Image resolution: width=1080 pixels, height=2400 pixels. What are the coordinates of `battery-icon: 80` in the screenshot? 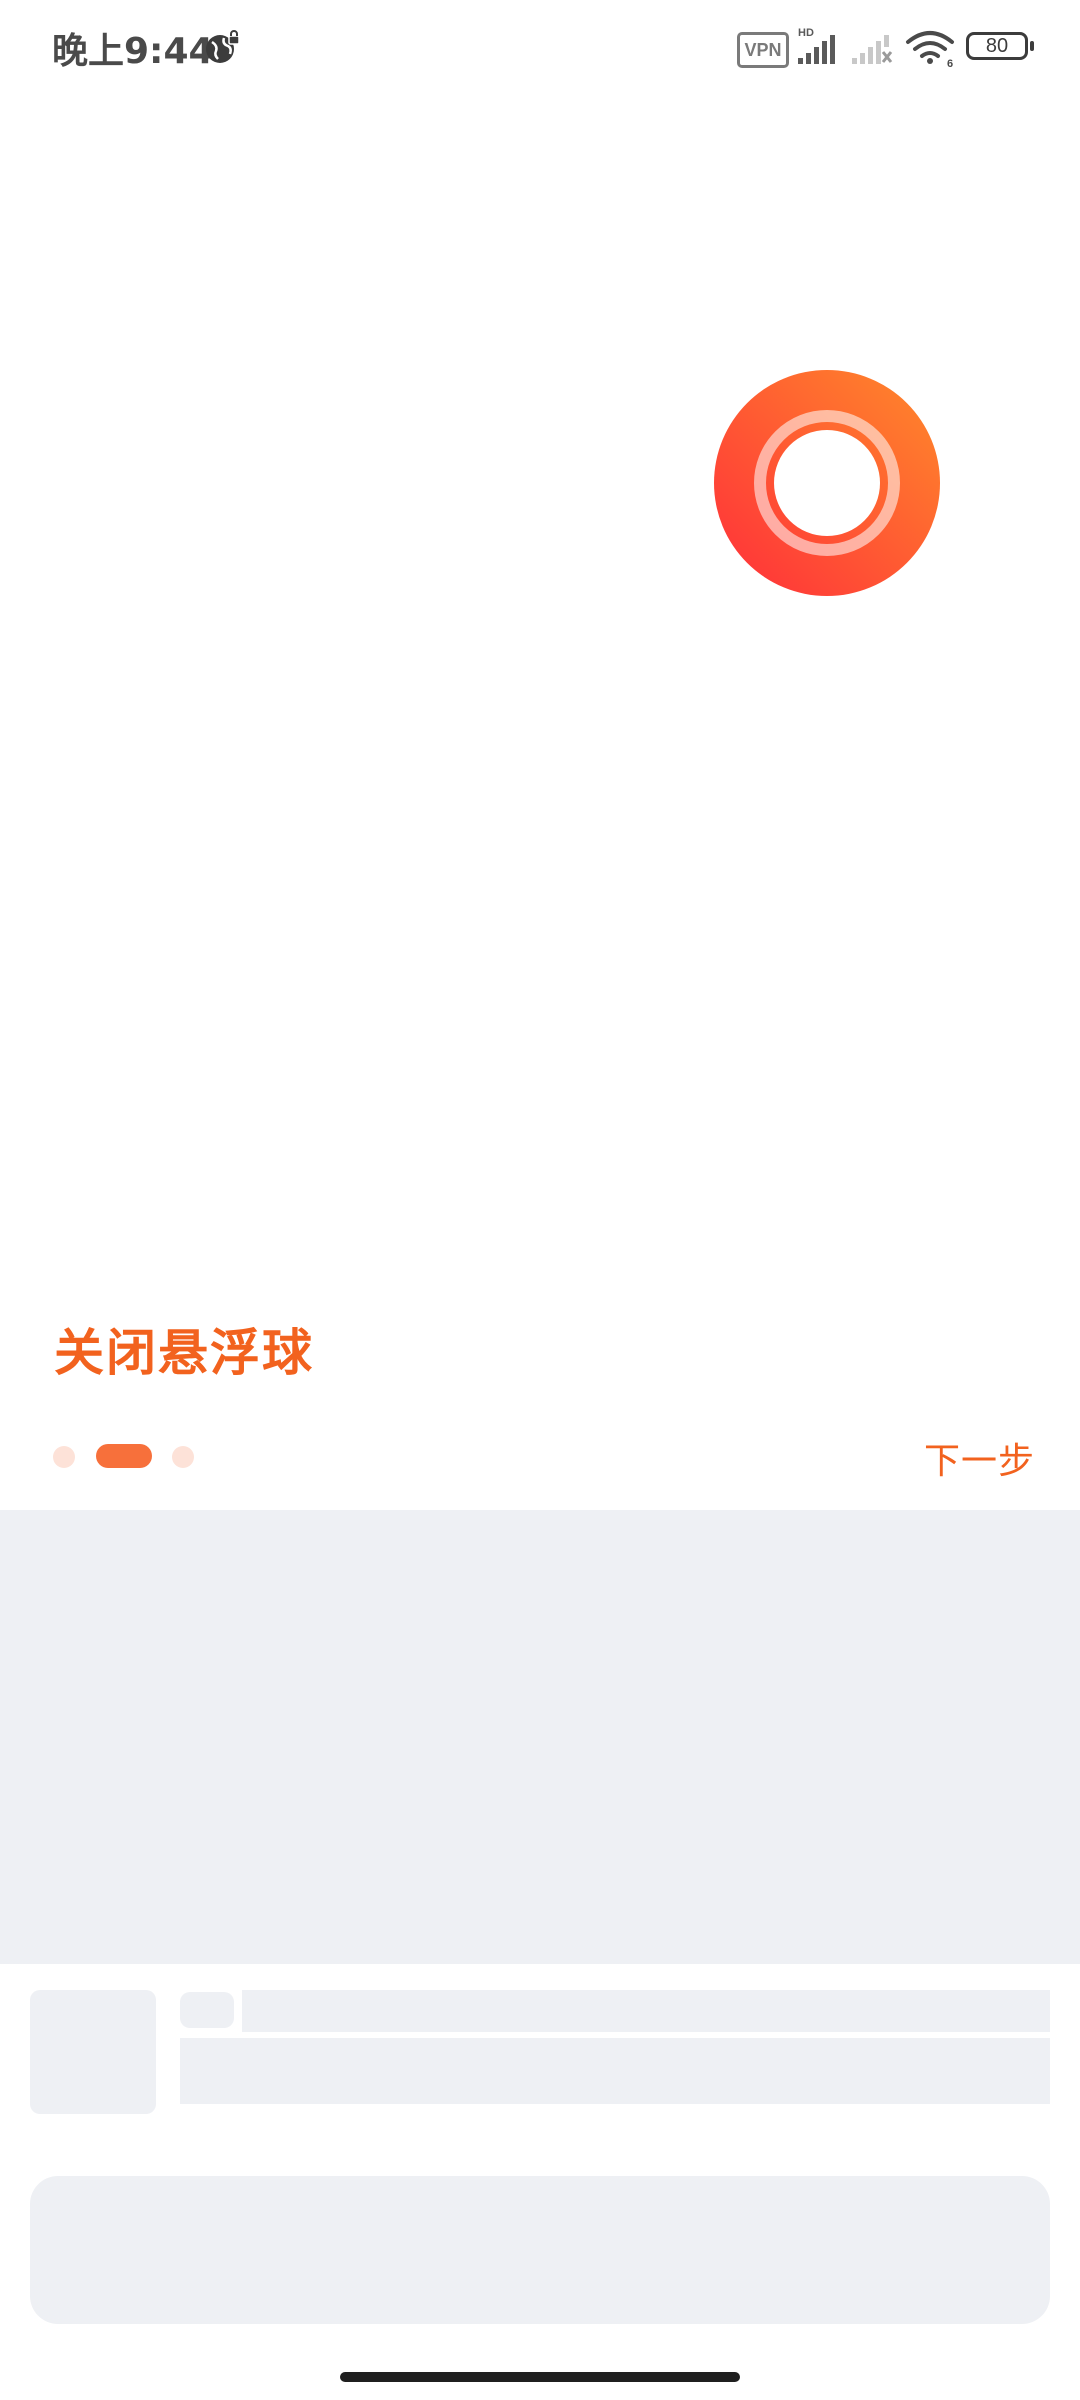 It's located at (1002, 48).